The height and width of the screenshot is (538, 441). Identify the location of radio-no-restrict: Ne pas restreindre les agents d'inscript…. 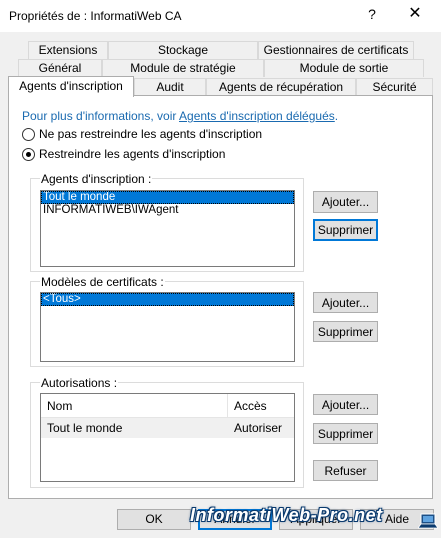
(142, 134).